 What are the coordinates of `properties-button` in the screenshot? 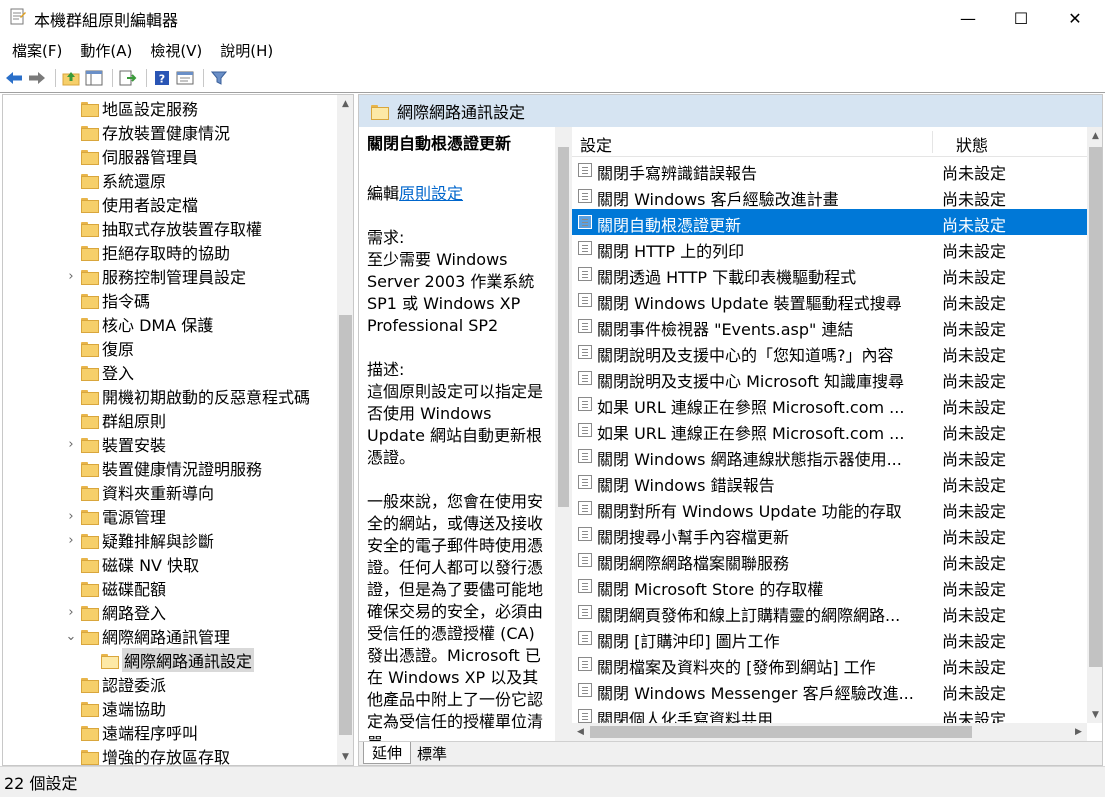 It's located at (185, 78).